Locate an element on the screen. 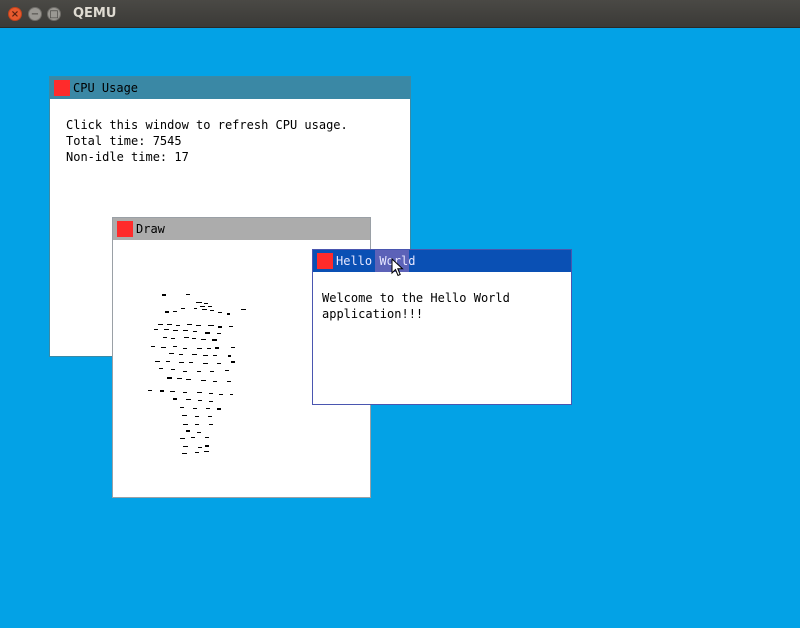 This screenshot has height=628, width=800. host-minimize-button: − is located at coordinates (35, 14).